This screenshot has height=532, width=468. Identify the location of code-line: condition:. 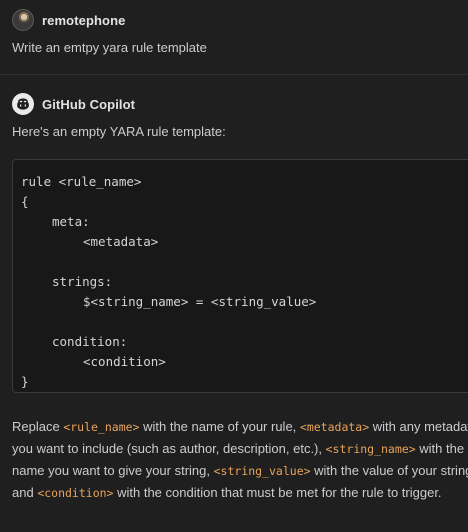
(90, 341).